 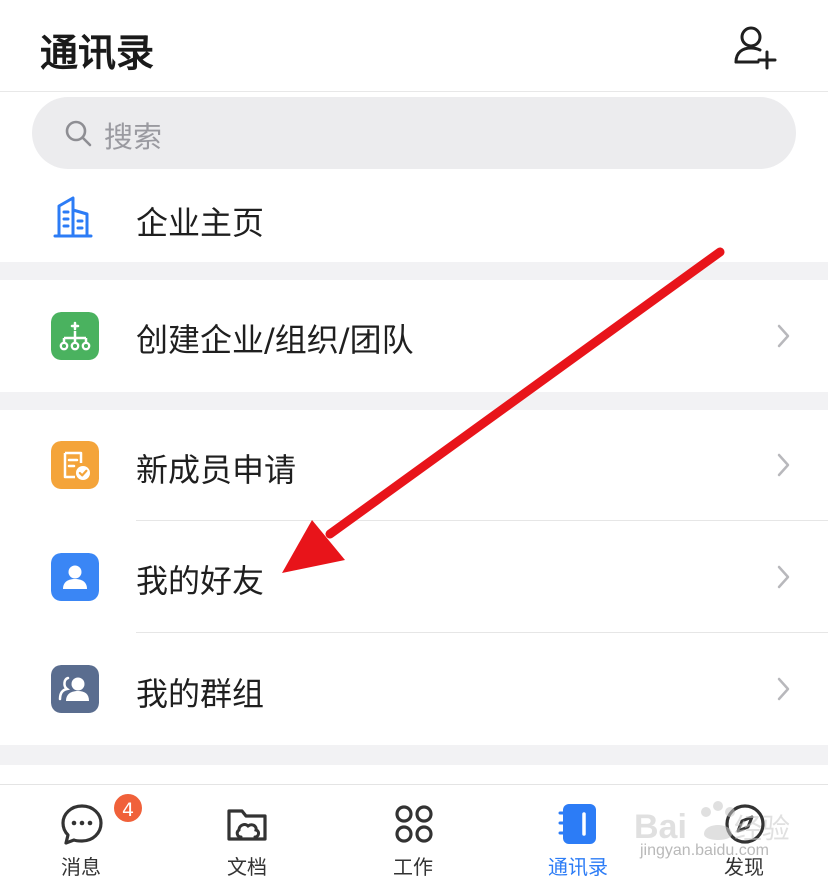 I want to click on tab-label: 工作, so click(x=413, y=867).